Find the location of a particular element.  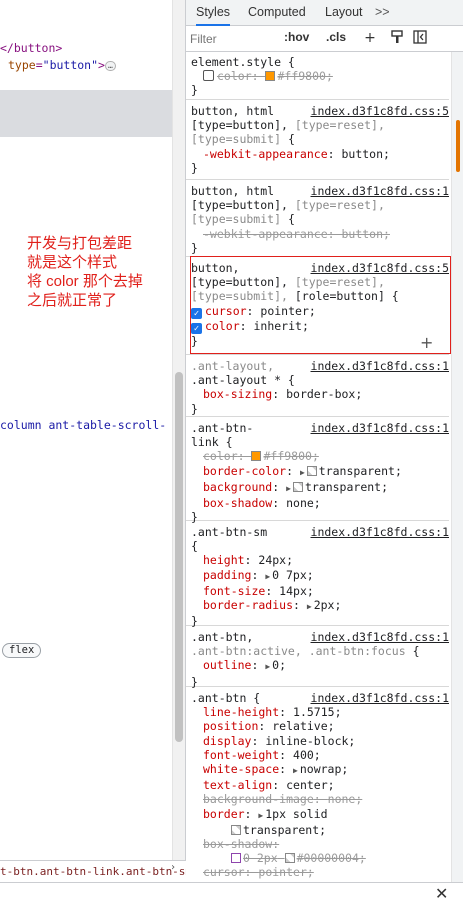

styles-toolbar: :hov .cls + is located at coordinates (324, 39).